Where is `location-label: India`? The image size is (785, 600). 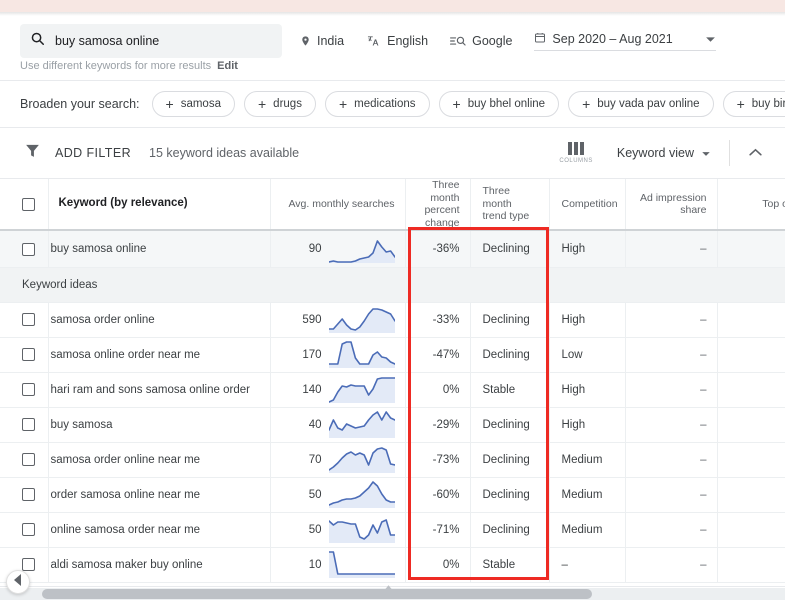
location-label: India is located at coordinates (331, 41).